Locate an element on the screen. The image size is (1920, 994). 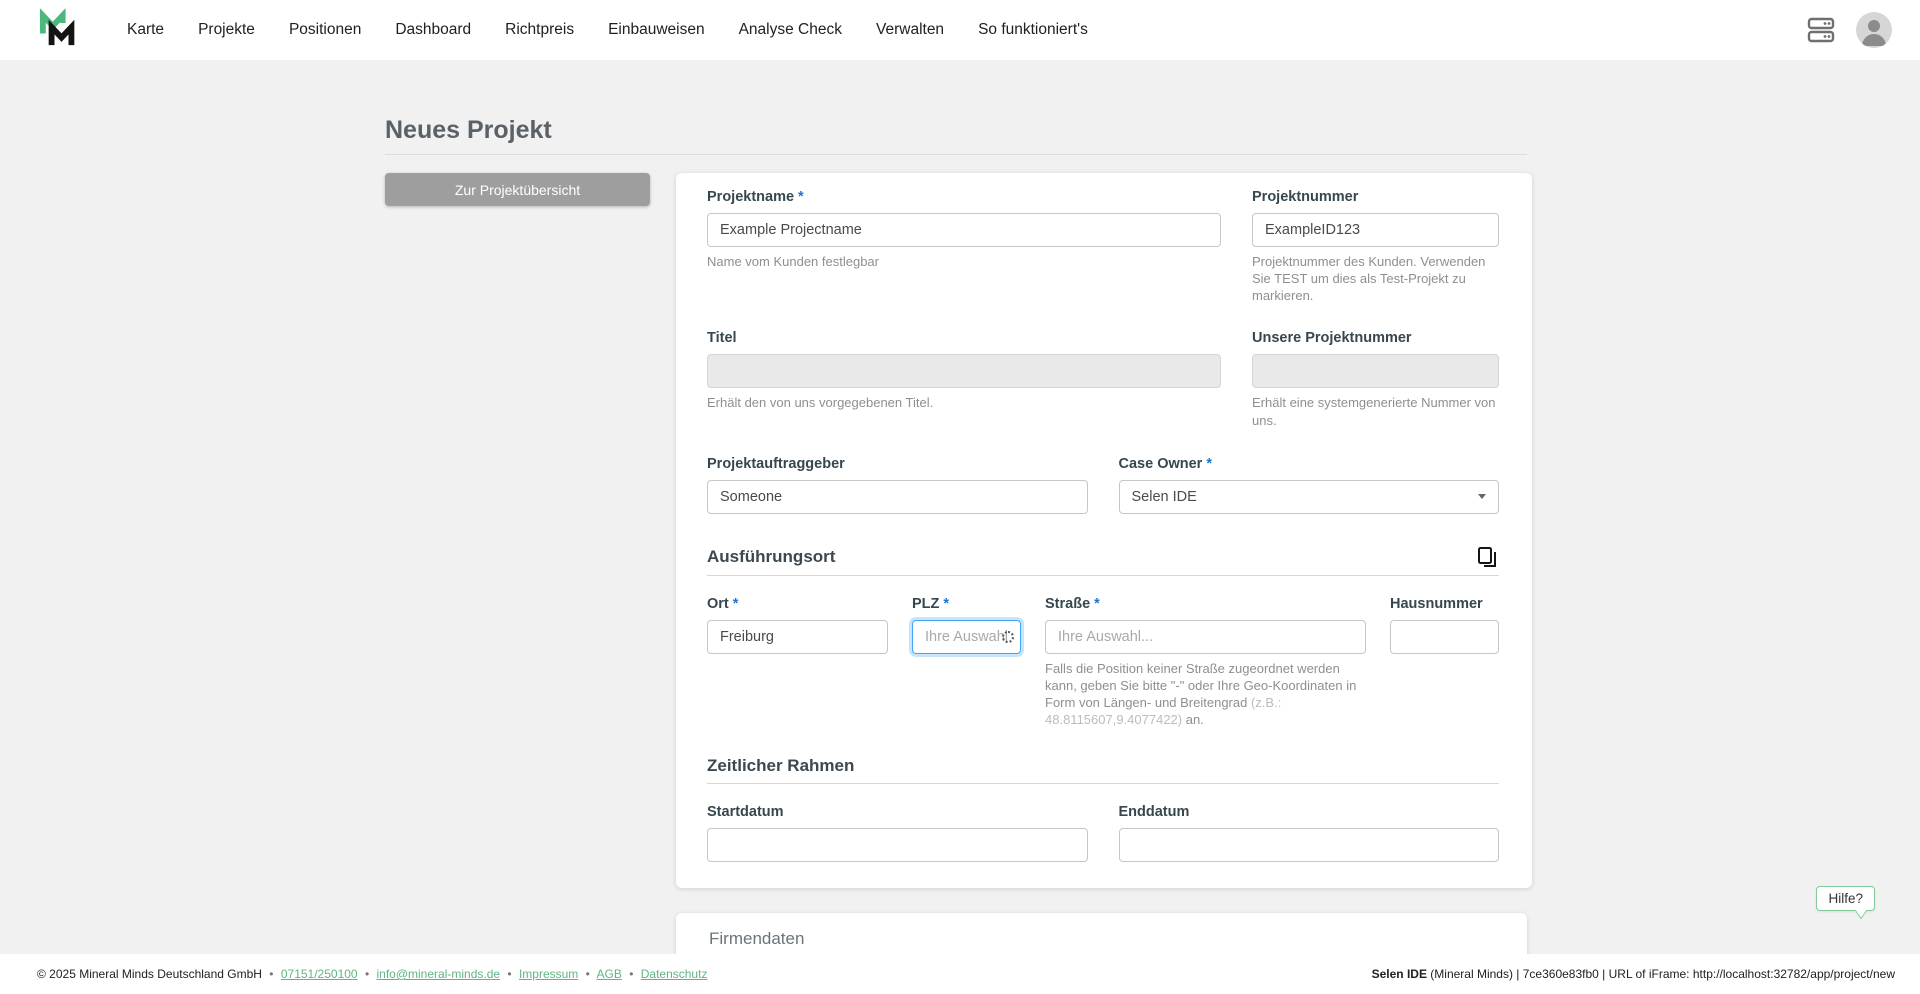
strasse-input is located at coordinates (1205, 636).